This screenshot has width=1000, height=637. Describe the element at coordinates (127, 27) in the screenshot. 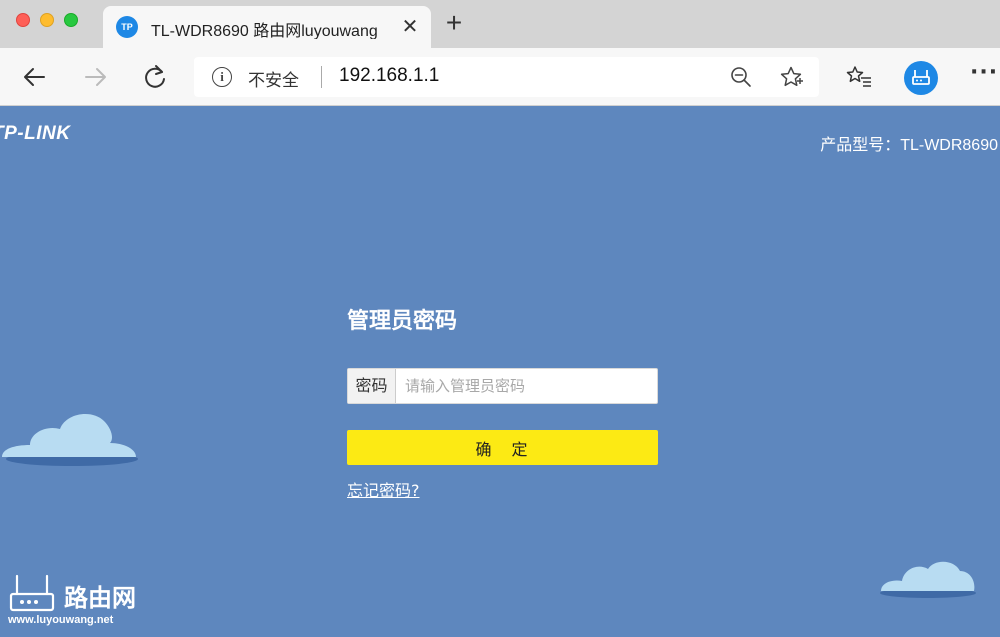

I see `tp-link-favicon-icon: TP` at that location.